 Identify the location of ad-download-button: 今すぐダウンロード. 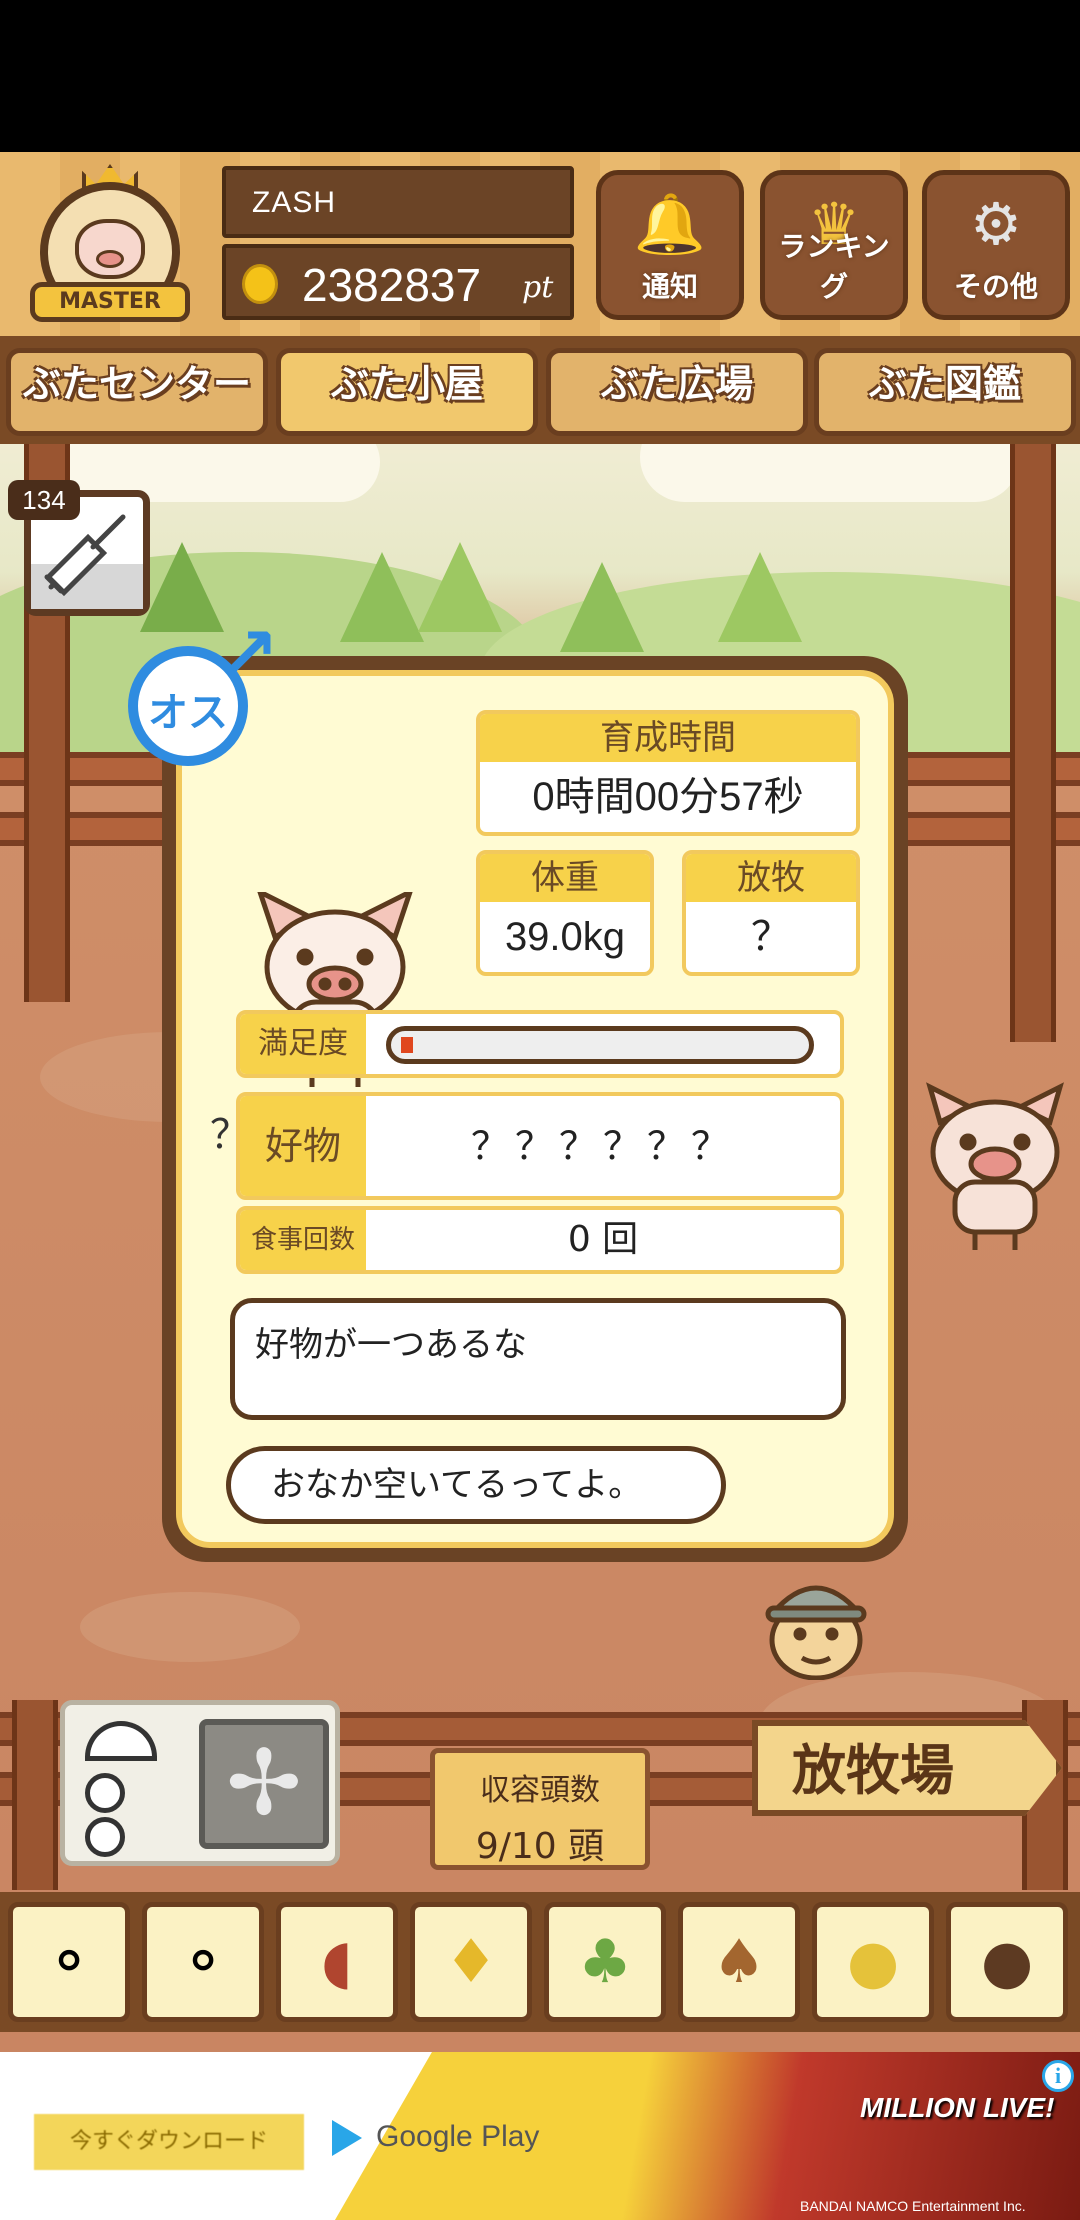
(169, 2142).